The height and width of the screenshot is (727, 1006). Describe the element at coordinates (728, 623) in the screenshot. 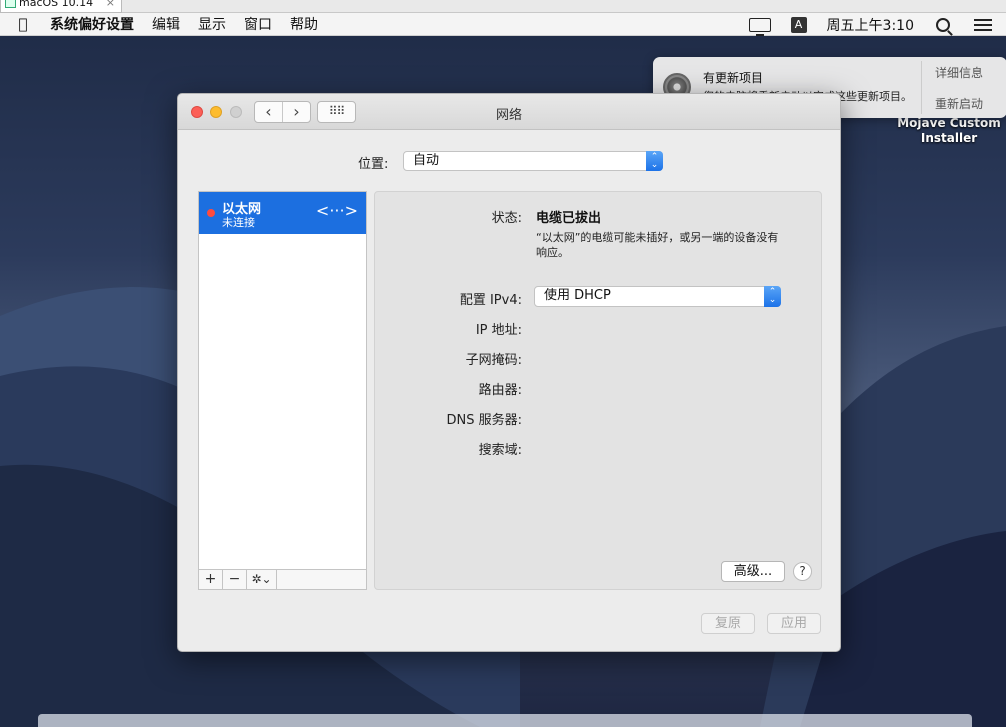

I see `revert-button: 复原` at that location.